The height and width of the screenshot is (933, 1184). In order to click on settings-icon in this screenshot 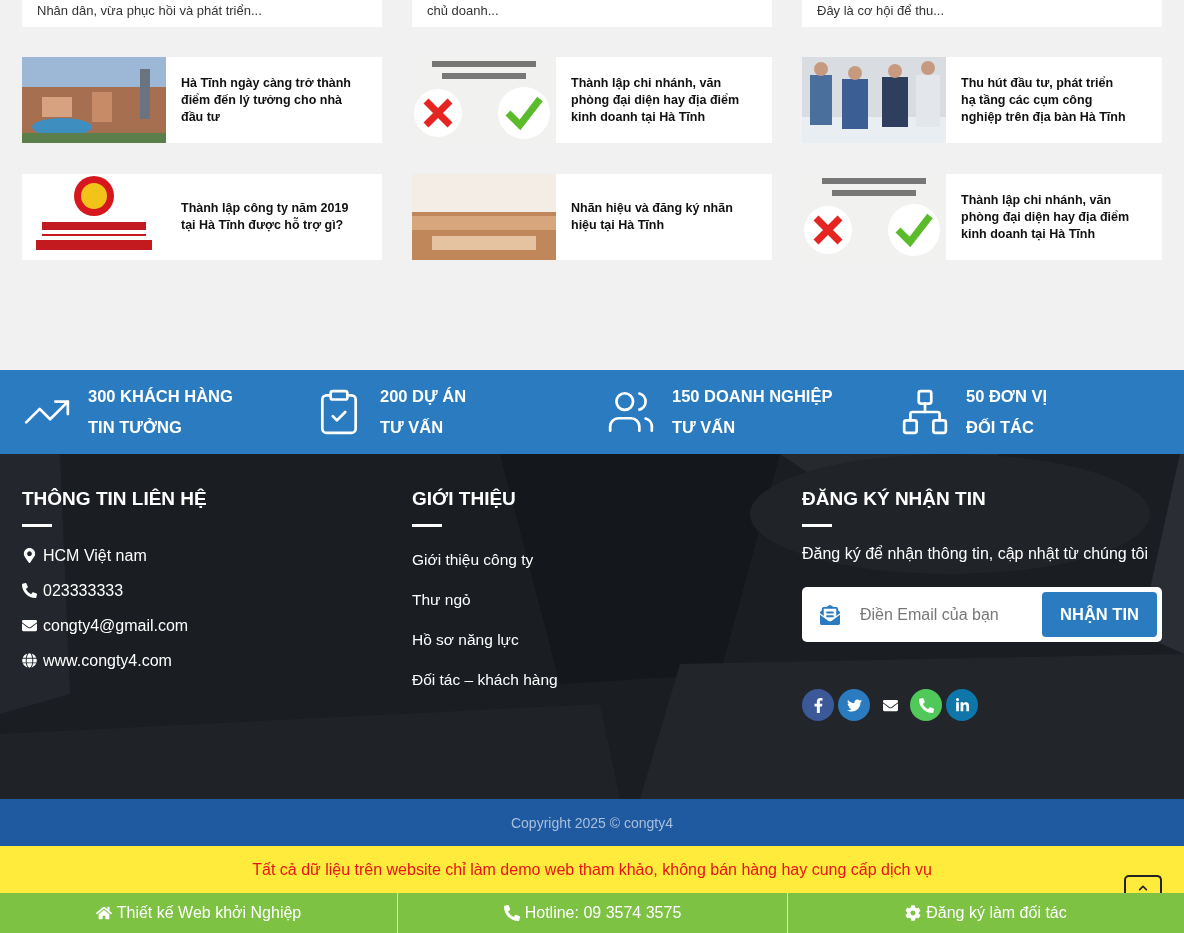, I will do `click(913, 913)`.